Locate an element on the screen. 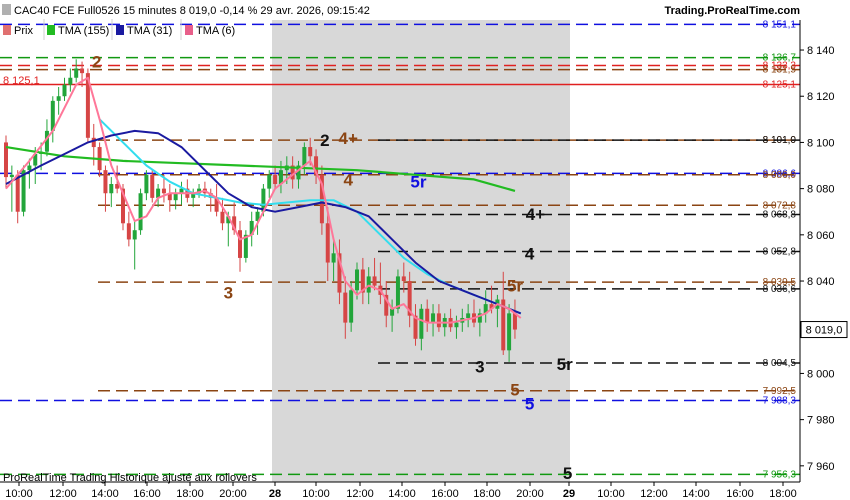 Image resolution: width=850 pixels, height=500 pixels. y-tick-label: 8 140 is located at coordinates (821, 51).